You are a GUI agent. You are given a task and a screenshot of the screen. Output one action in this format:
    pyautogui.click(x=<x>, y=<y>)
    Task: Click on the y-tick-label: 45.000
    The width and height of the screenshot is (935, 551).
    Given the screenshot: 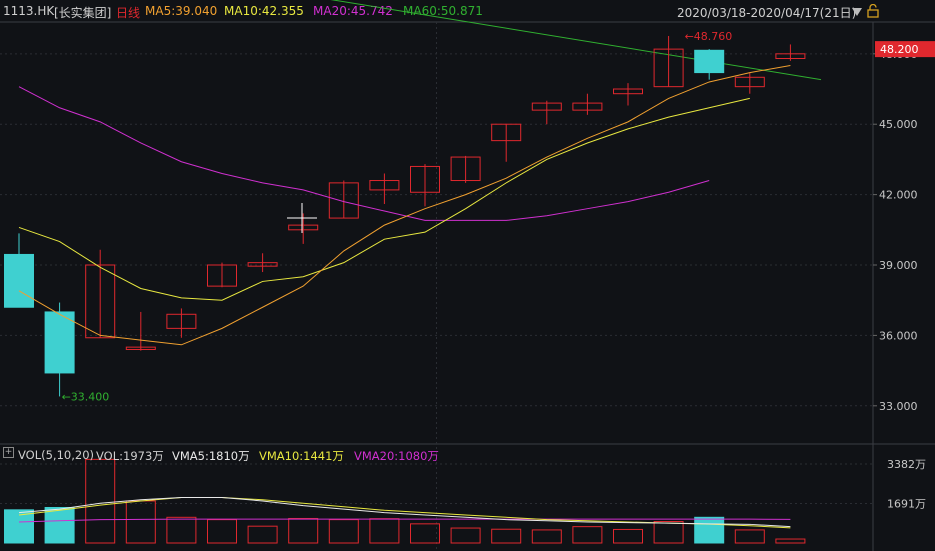 What is the action you would take?
    pyautogui.click(x=898, y=124)
    